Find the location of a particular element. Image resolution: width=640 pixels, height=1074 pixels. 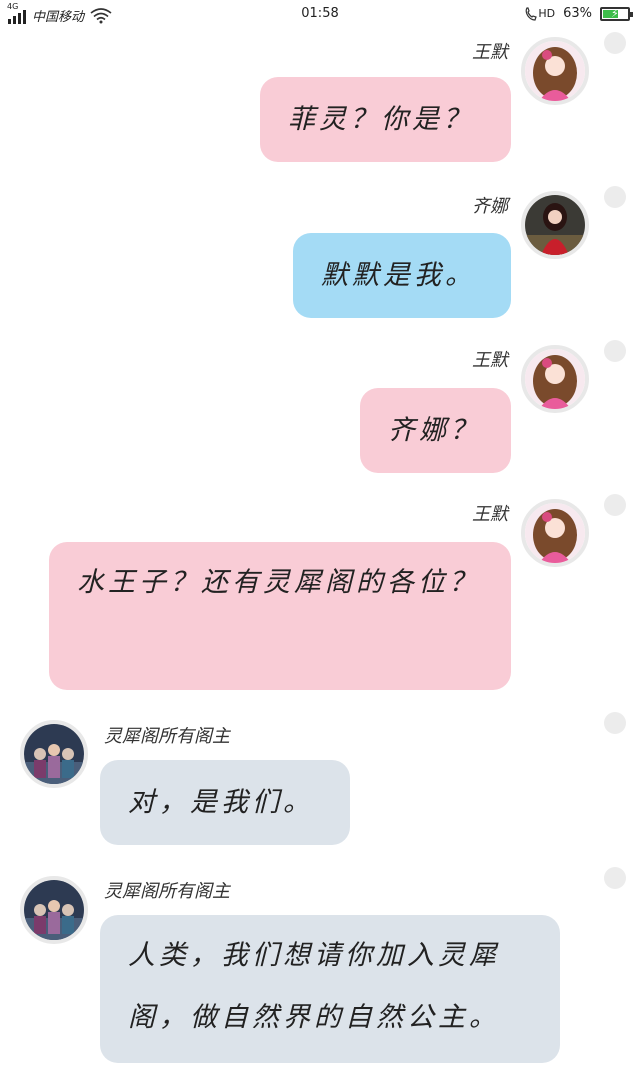

message-row: 王默 菲灵？你是？ is located at coordinates (320, 102).